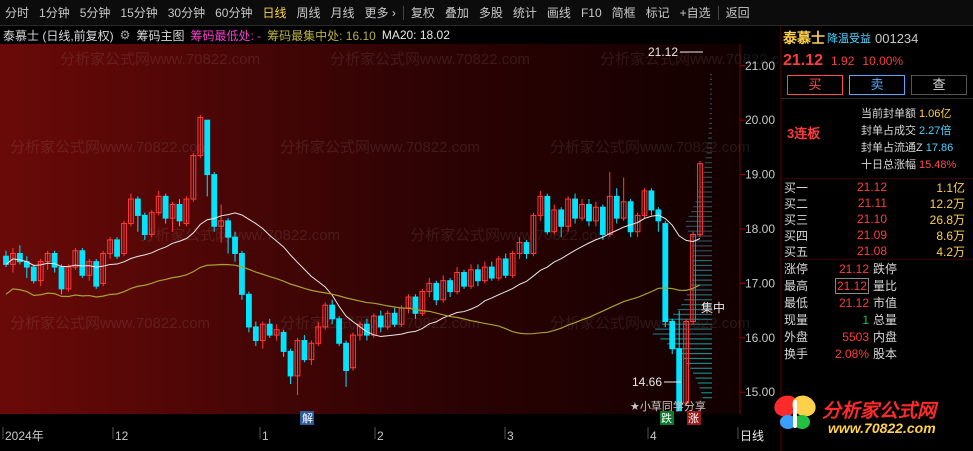  What do you see at coordinates (815, 85) in the screenshot?
I see `buy-button: 买` at bounding box center [815, 85].